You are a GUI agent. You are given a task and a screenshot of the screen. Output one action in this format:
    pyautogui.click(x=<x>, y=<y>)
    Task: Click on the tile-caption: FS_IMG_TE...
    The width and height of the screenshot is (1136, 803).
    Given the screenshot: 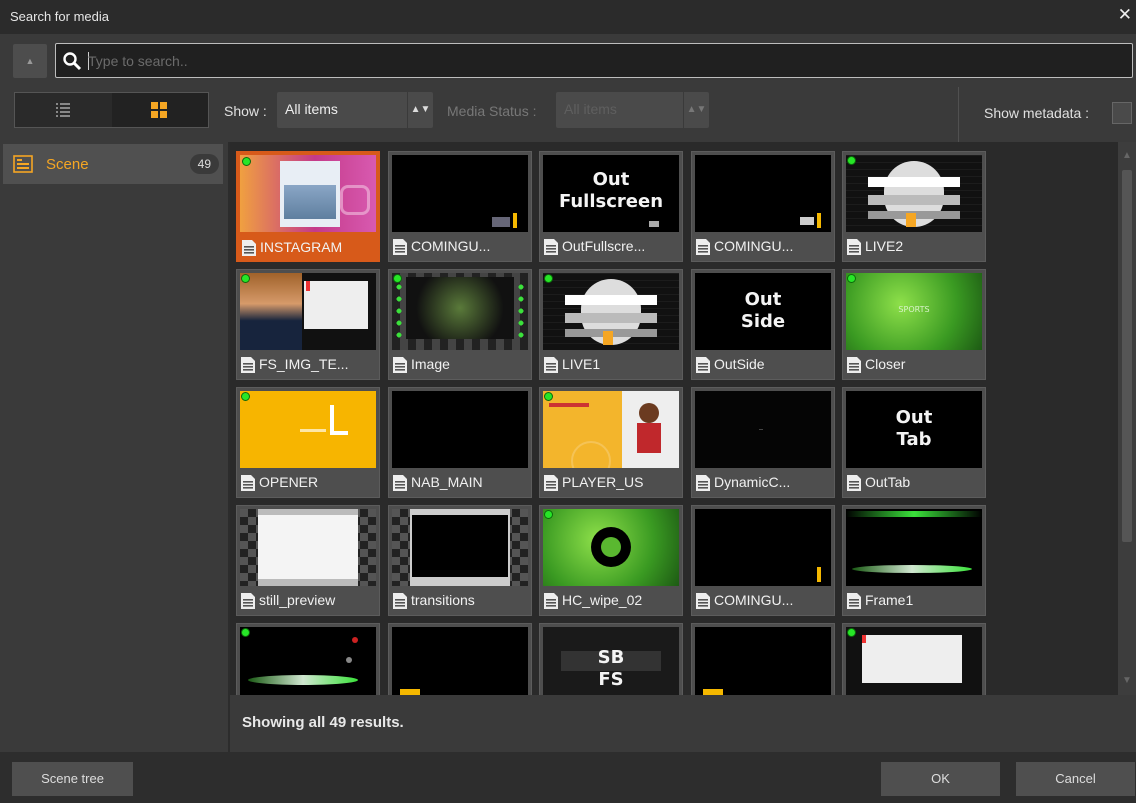 What is the action you would take?
    pyautogui.click(x=309, y=365)
    